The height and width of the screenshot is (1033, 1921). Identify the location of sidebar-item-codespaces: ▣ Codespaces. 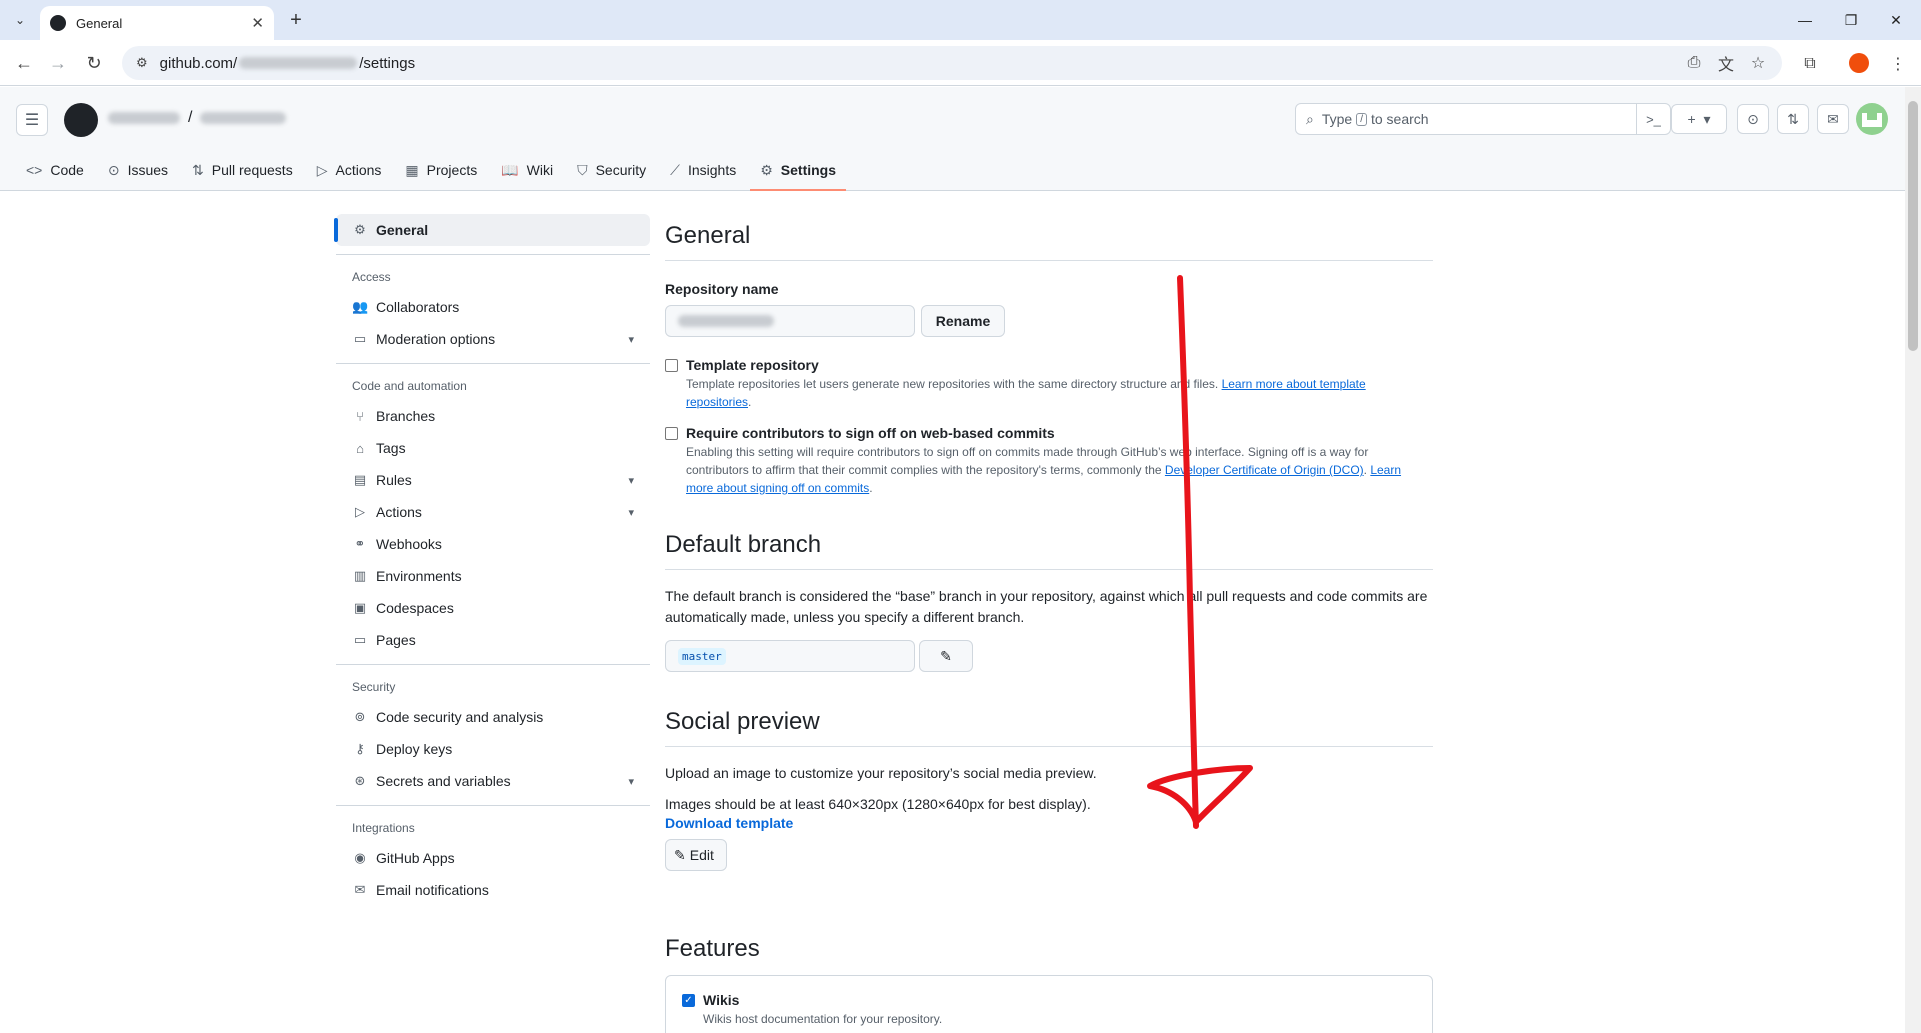
(493, 608).